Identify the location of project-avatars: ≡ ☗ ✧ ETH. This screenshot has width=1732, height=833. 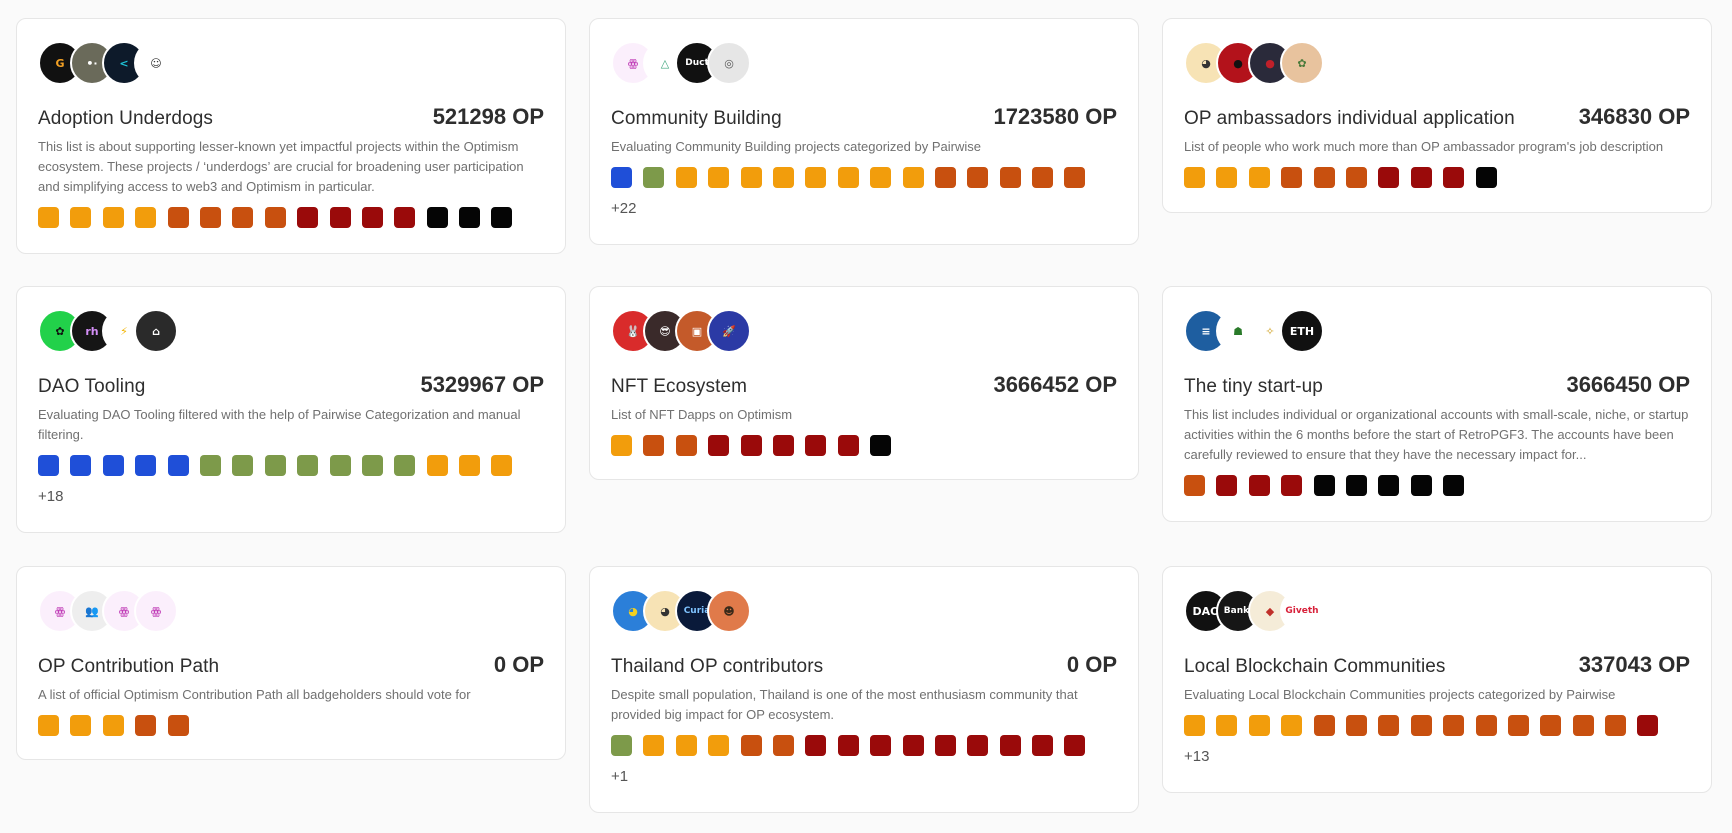
(1437, 331).